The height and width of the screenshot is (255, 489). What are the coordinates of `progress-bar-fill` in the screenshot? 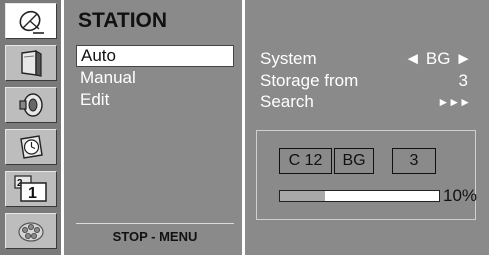 It's located at (302, 196).